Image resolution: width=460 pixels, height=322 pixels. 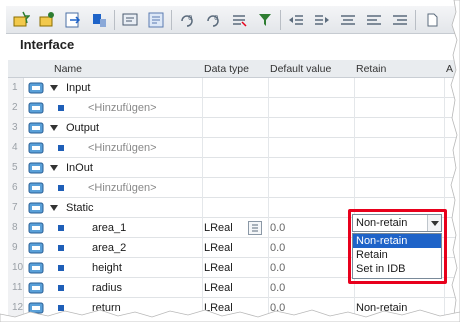 What do you see at coordinates (371, 69) in the screenshot?
I see `col-header-retain: Retain` at bounding box center [371, 69].